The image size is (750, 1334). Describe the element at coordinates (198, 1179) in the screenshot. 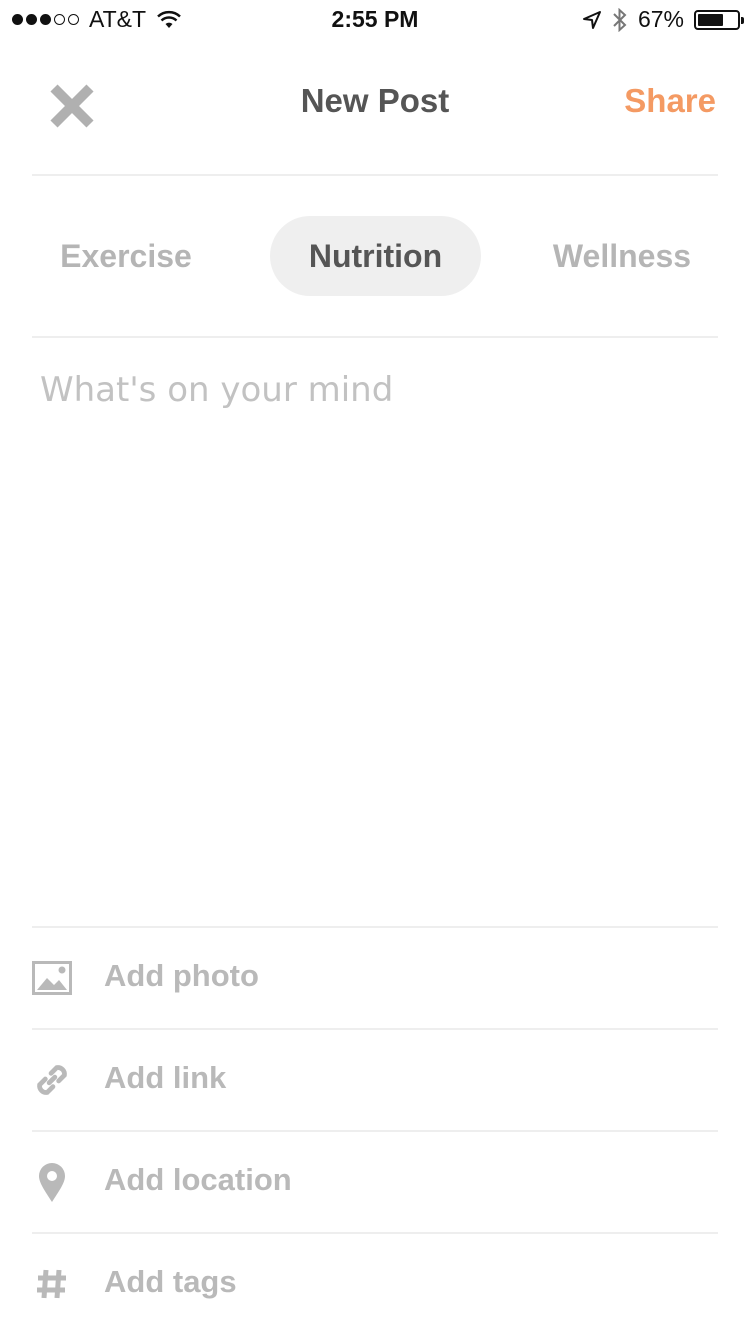

I see `add-location-label: Add location` at that location.